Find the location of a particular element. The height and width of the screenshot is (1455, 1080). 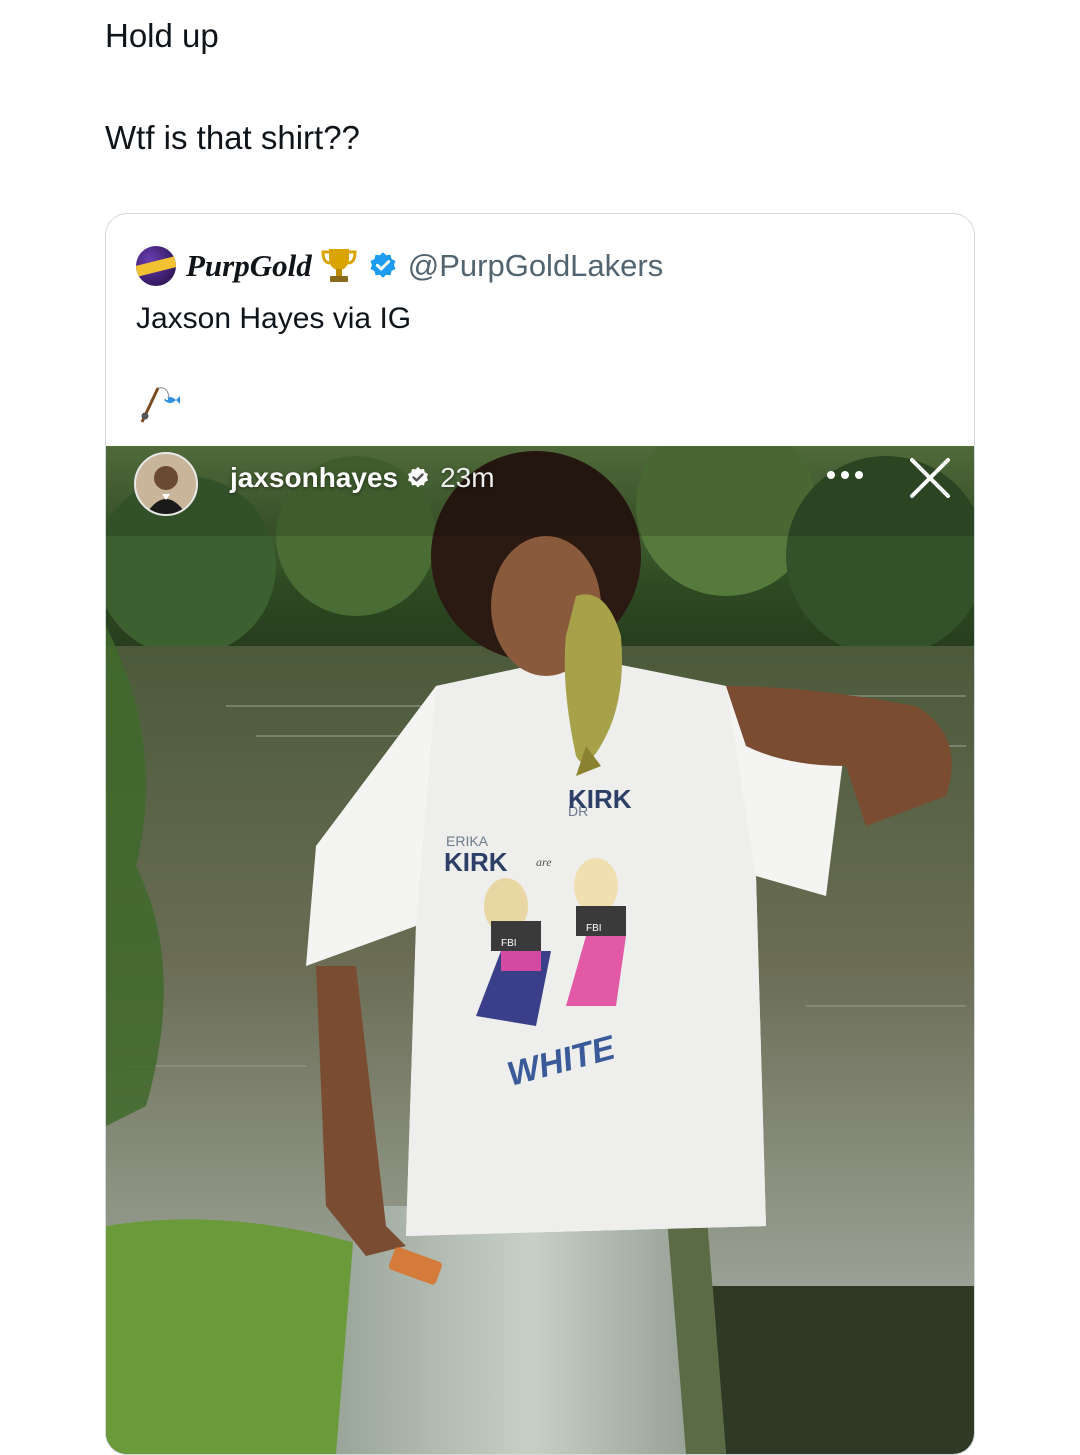

more-dots-icon is located at coordinates (845, 475).